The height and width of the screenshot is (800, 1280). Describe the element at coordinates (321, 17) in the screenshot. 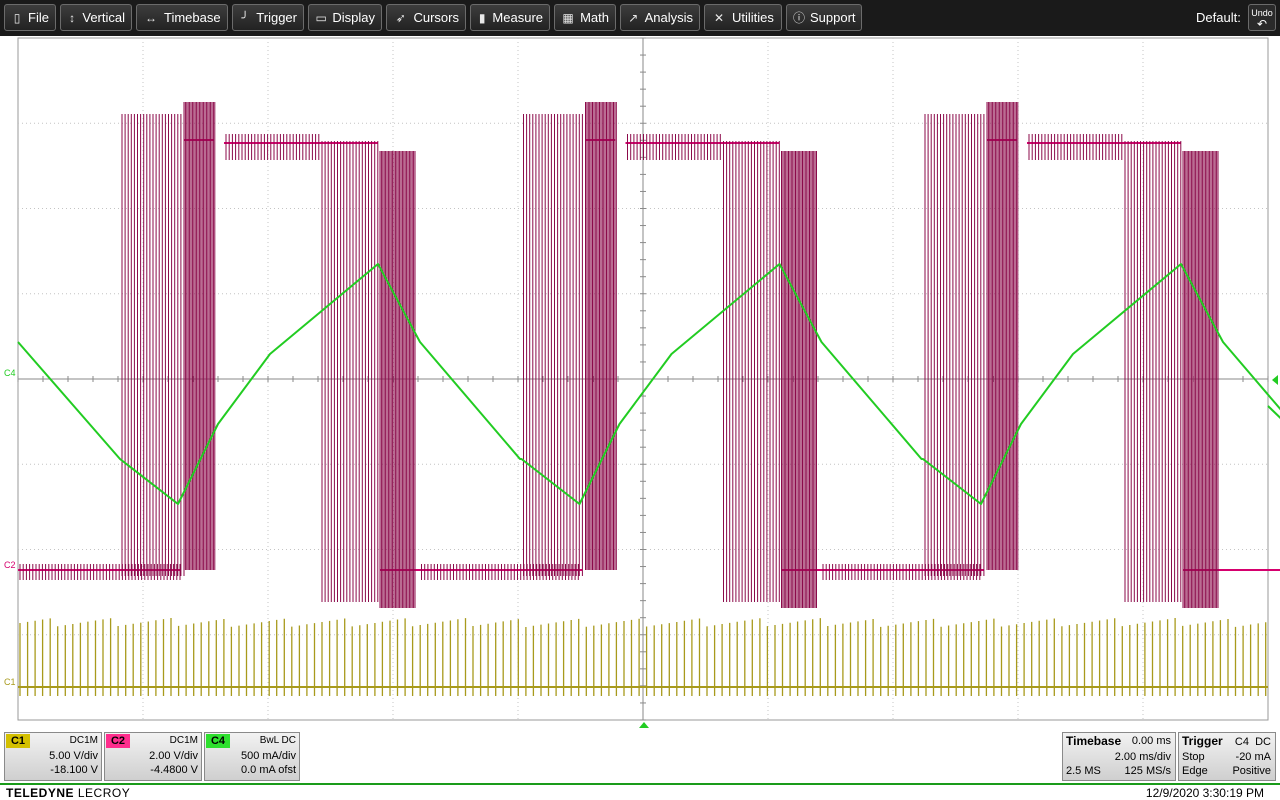

I see `monitor-icon: ▭` at that location.